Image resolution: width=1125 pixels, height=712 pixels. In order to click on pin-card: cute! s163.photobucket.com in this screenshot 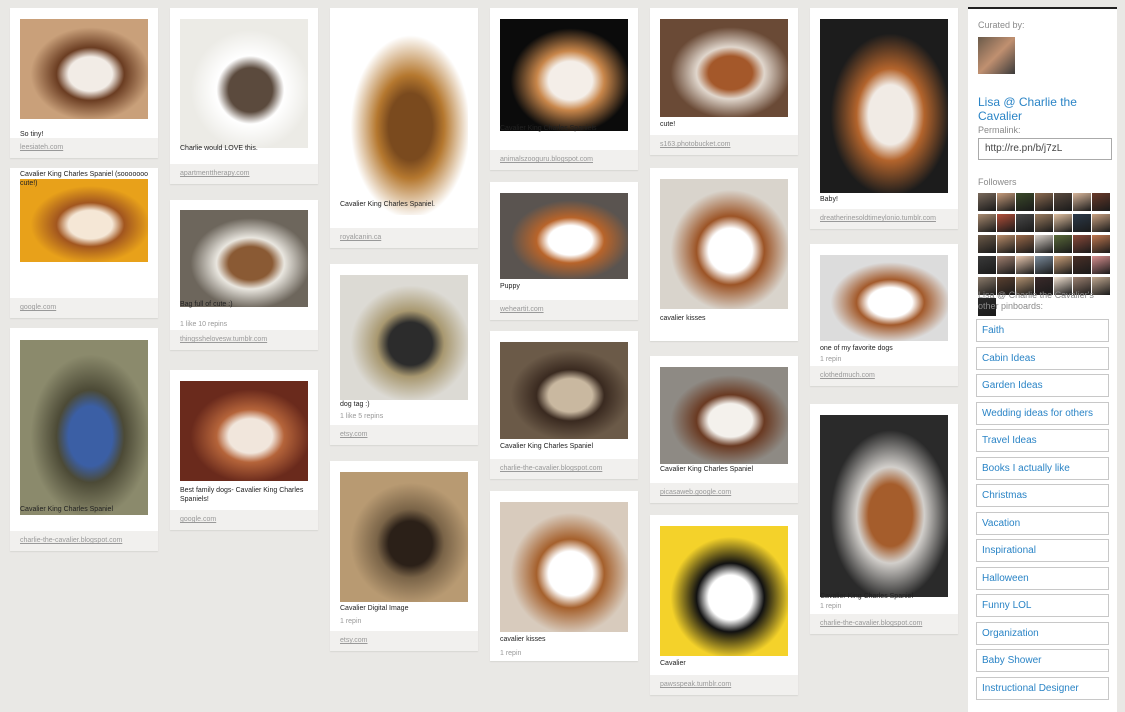, I will do `click(724, 81)`.